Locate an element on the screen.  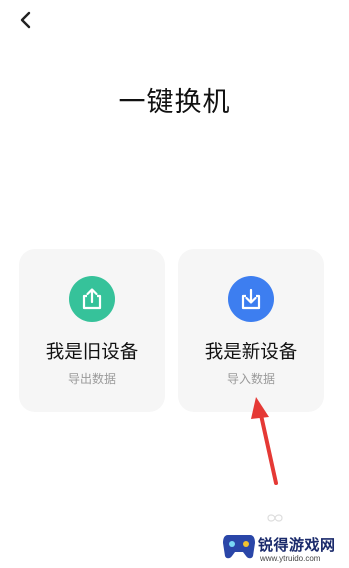
watermark-site-name: 锐得游戏网 is located at coordinates (297, 545).